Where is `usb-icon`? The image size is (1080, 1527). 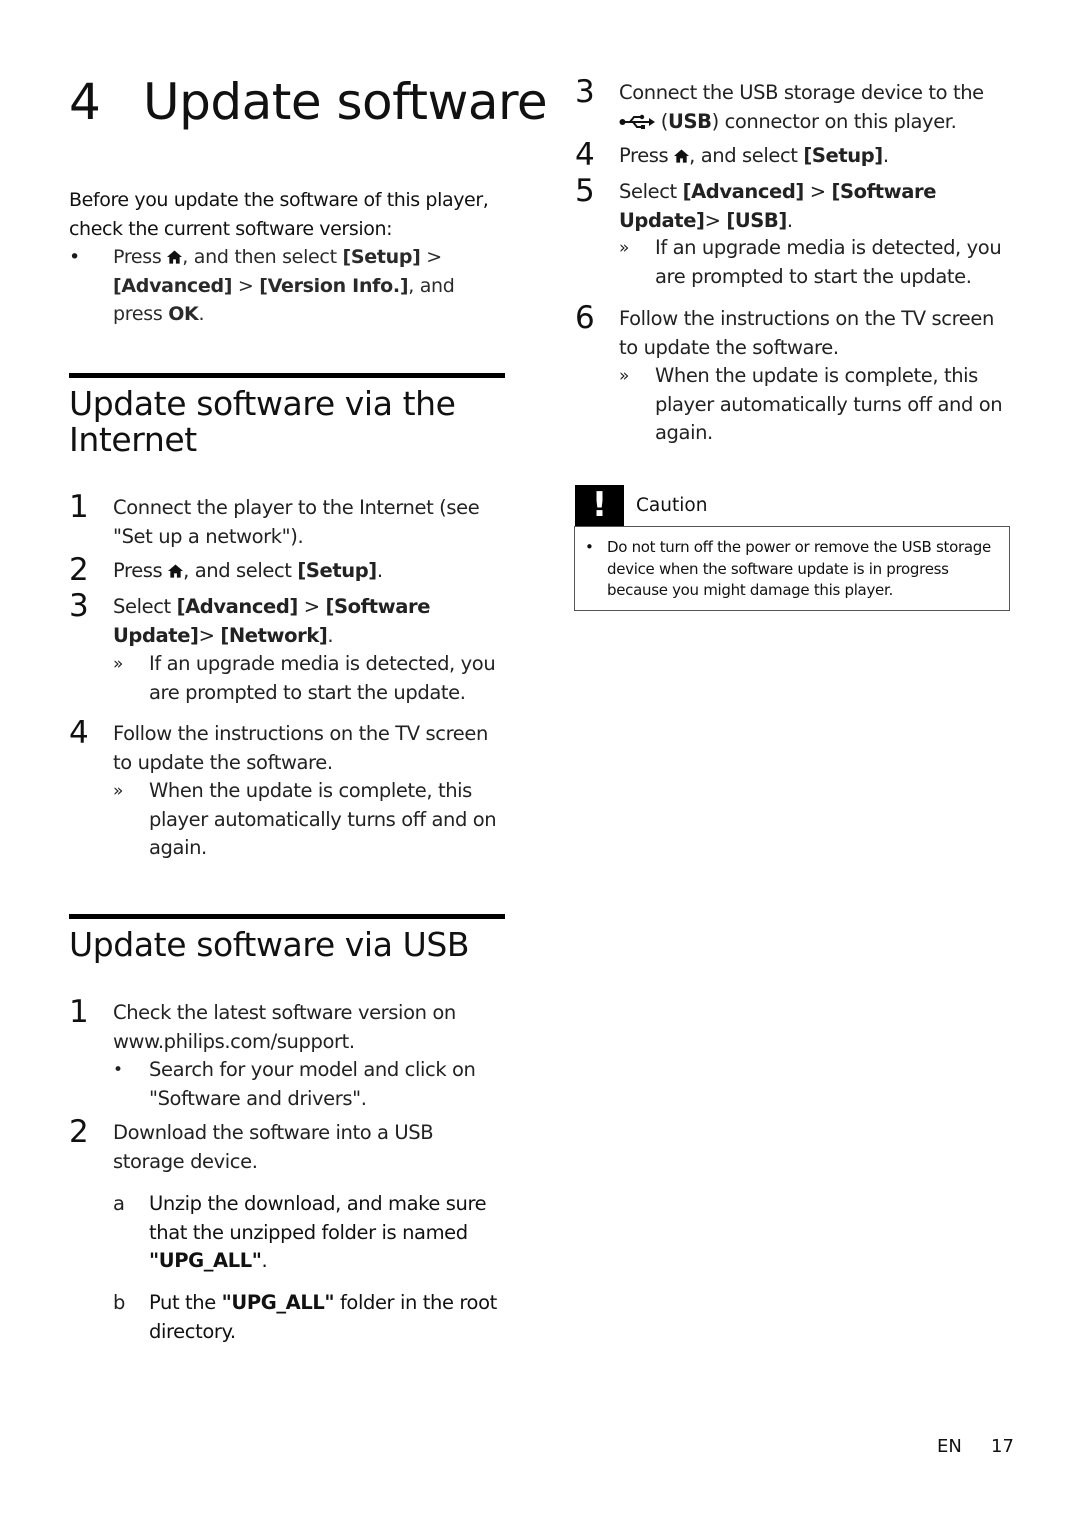 usb-icon is located at coordinates (637, 121).